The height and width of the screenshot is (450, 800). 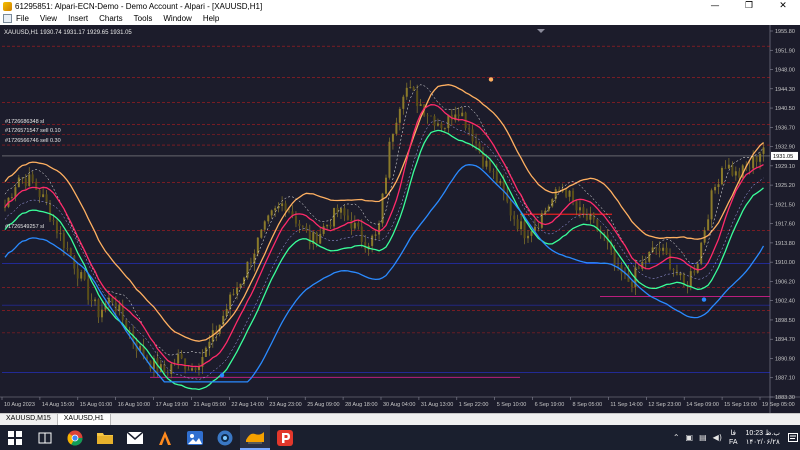 What do you see at coordinates (58, 405) in the screenshot?
I see `x-tick-label: 14 Aug 15:00` at bounding box center [58, 405].